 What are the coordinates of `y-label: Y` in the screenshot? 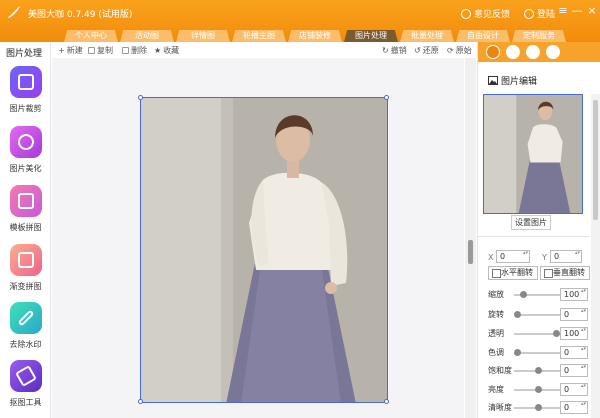 It's located at (544, 257).